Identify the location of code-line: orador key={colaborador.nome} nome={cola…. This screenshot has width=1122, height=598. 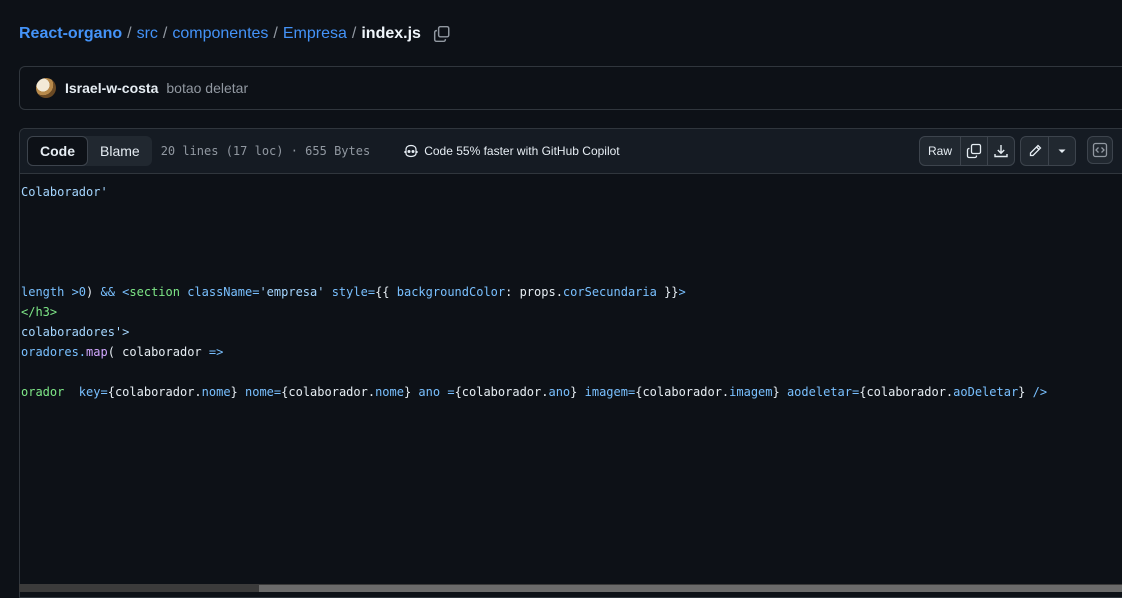
(534, 392).